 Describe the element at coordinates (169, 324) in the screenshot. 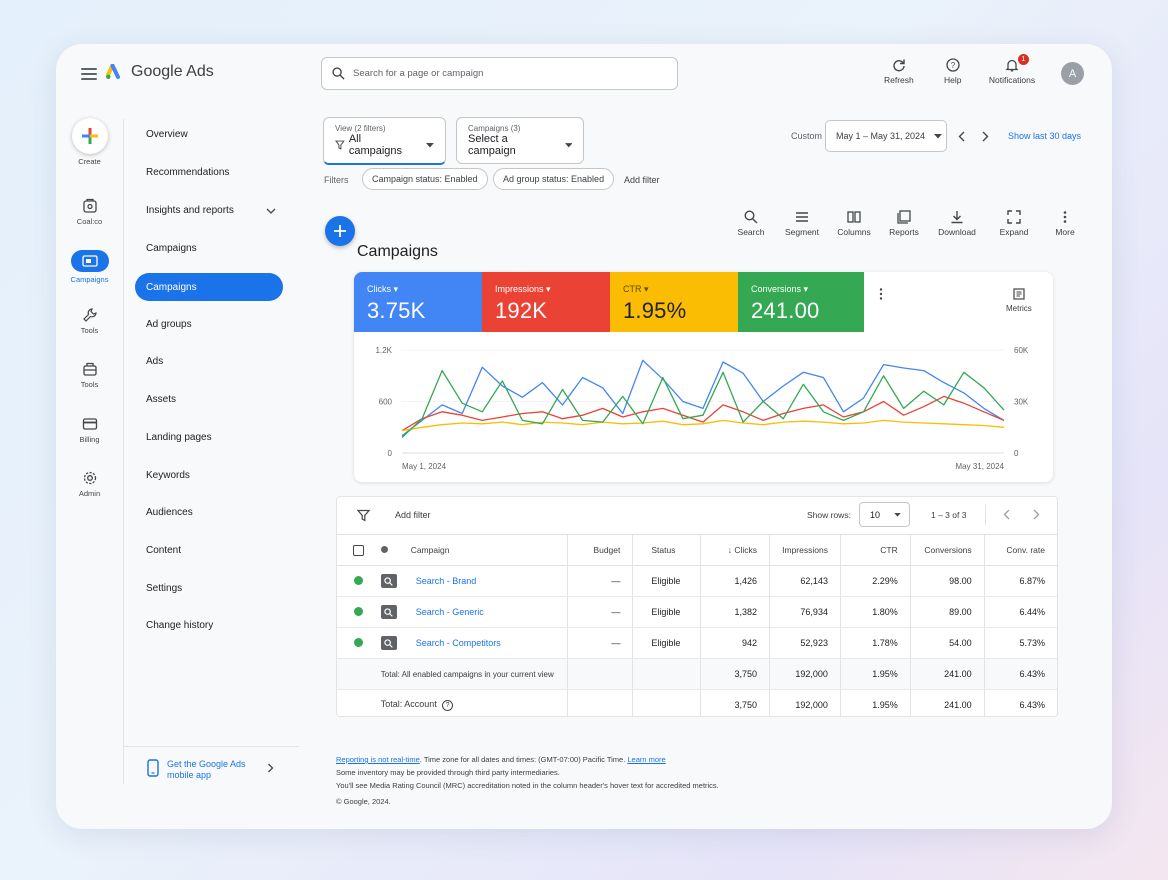

I see `nav-ad-groups: Ad groups` at that location.